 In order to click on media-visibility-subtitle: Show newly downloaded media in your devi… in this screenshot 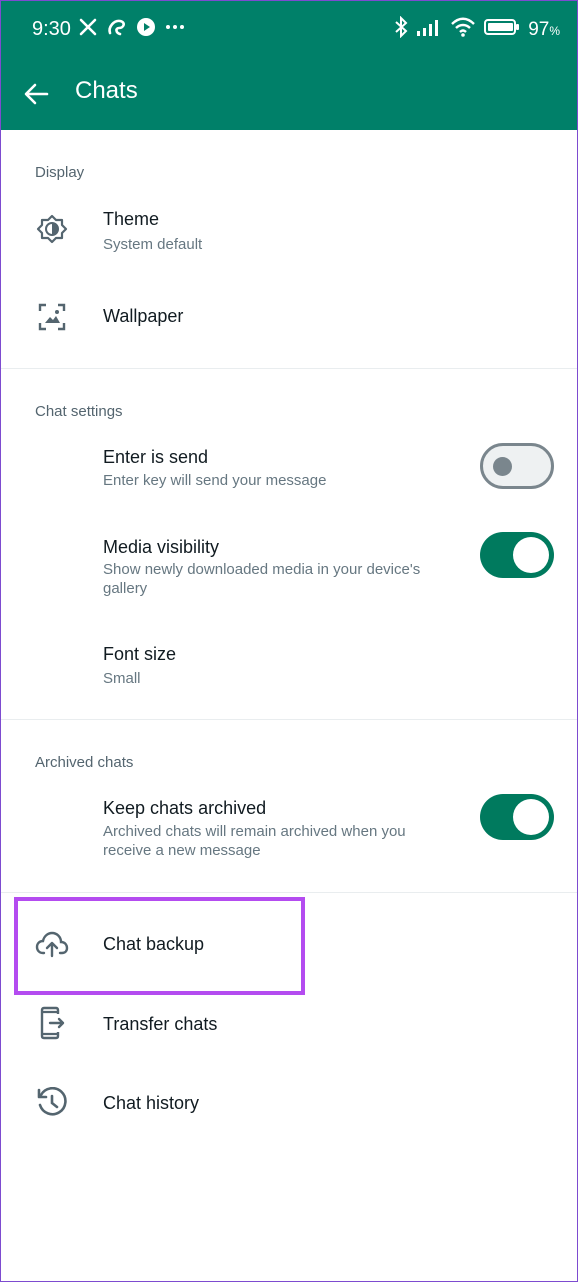, I will do `click(262, 579)`.